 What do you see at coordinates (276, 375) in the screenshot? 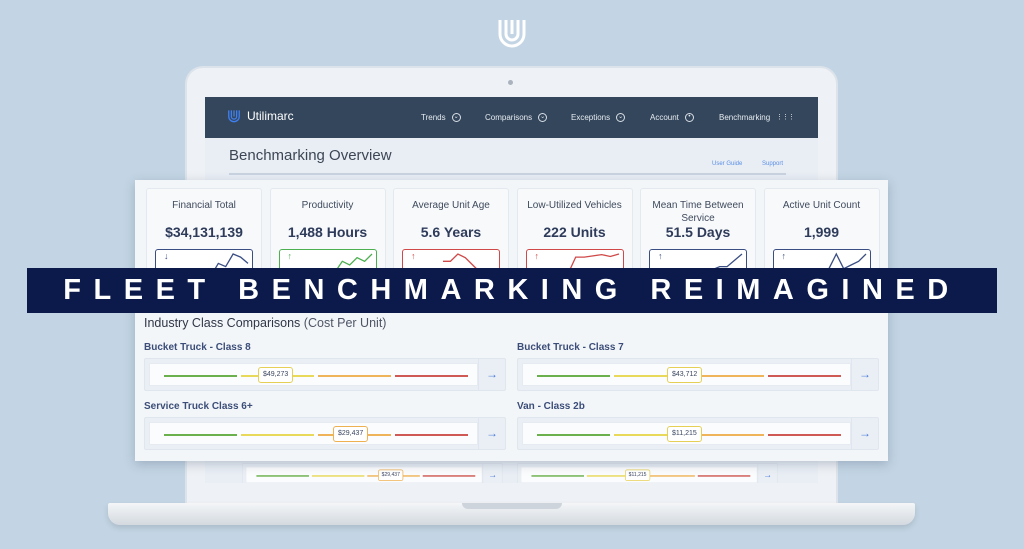
I see `cost-value-pill: $49,273` at bounding box center [276, 375].